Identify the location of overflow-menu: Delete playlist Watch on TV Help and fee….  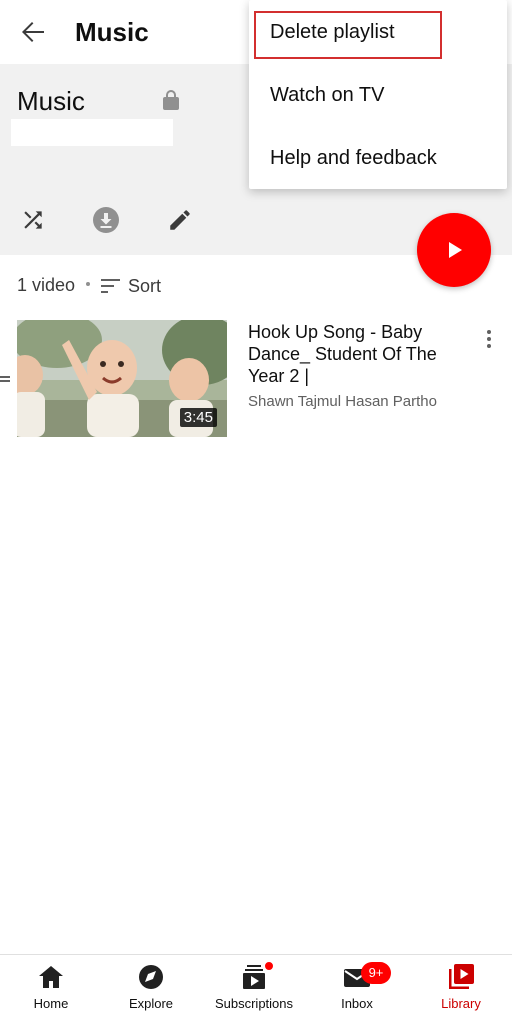
(378, 94).